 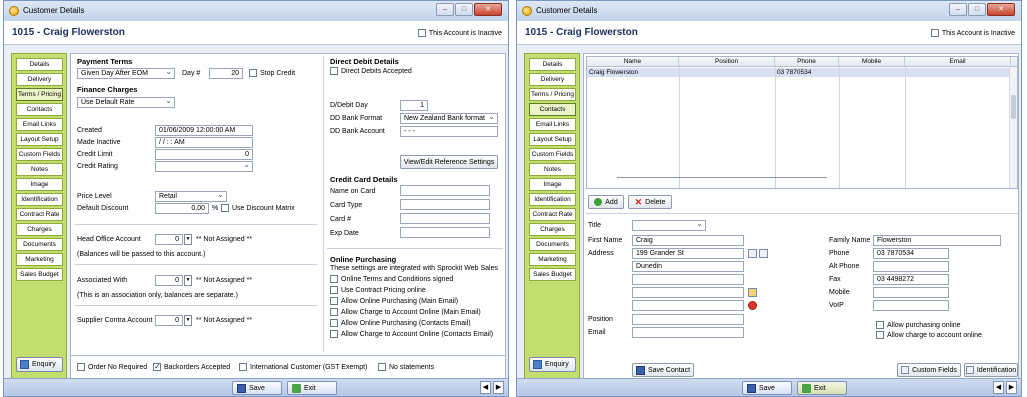 What do you see at coordinates (958, 9) in the screenshot?
I see `minimize-icon: –` at bounding box center [958, 9].